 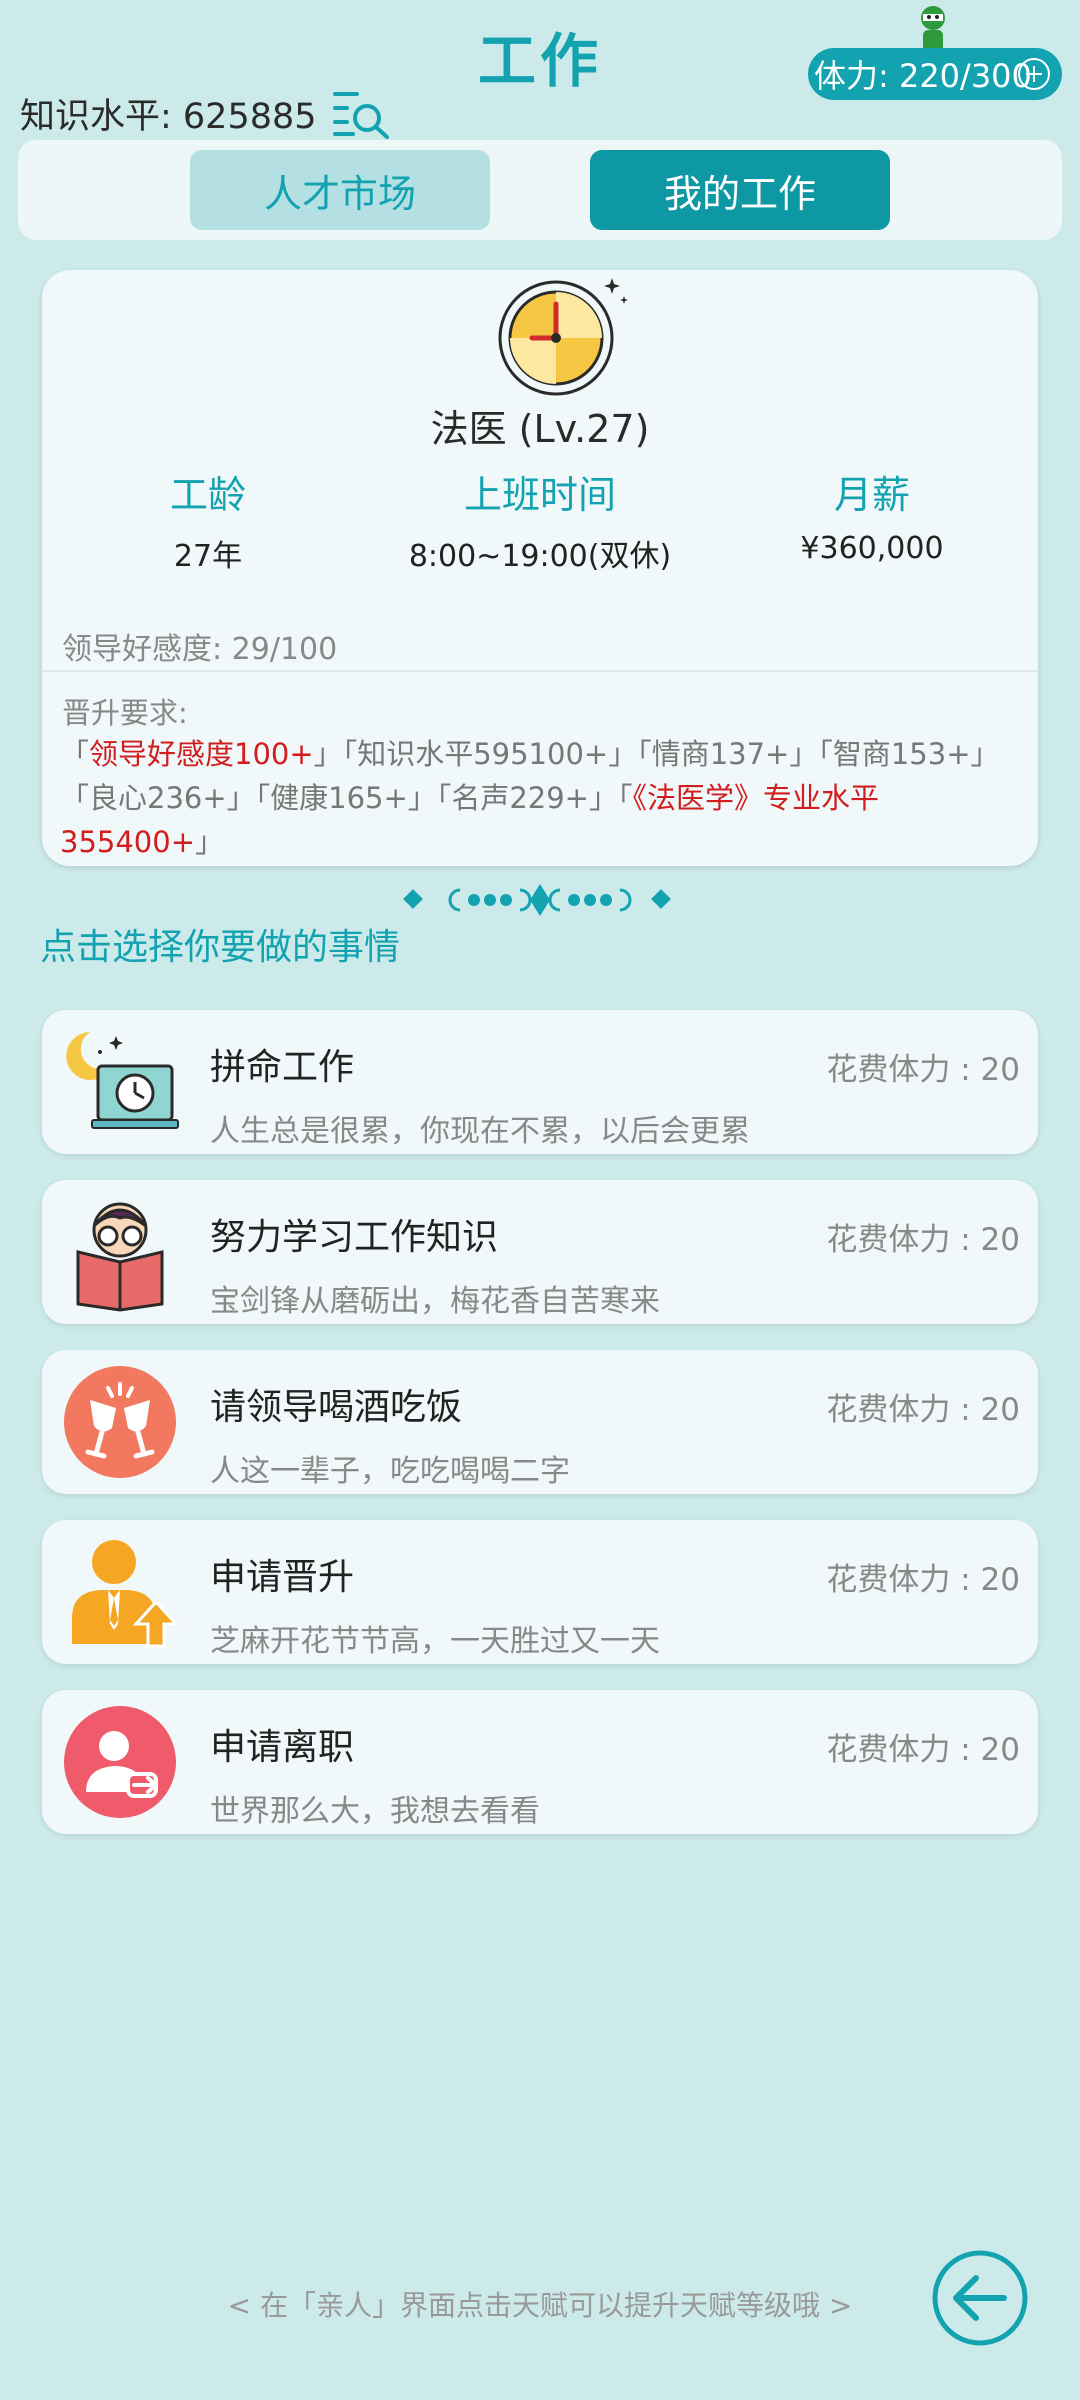 I want to click on requirement-fame: 「名声229+」, so click(x=527, y=798).